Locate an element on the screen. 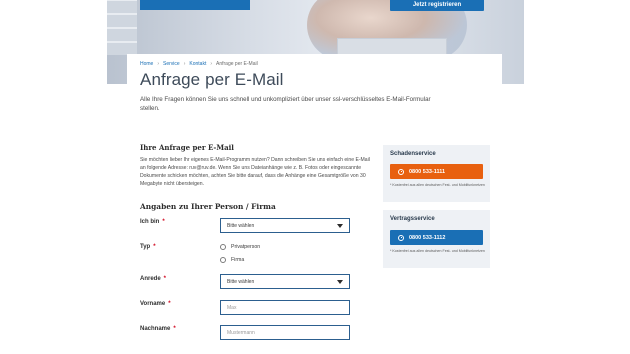 This screenshot has height=354, width=630. schadenservice-title: Schadenservice is located at coordinates (413, 154).